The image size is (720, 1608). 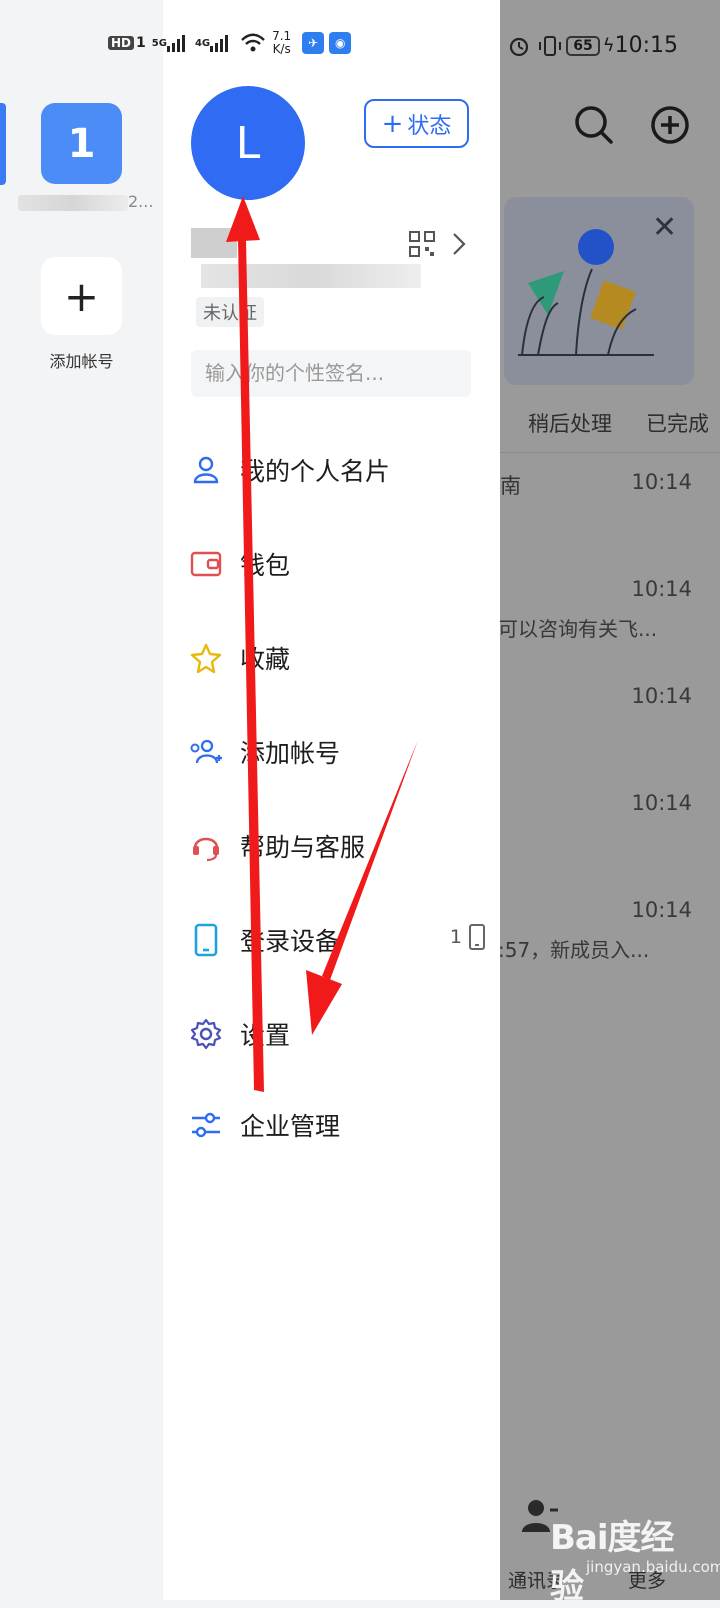 I want to click on menu-item-wallet: 钱包, so click(x=331, y=564).